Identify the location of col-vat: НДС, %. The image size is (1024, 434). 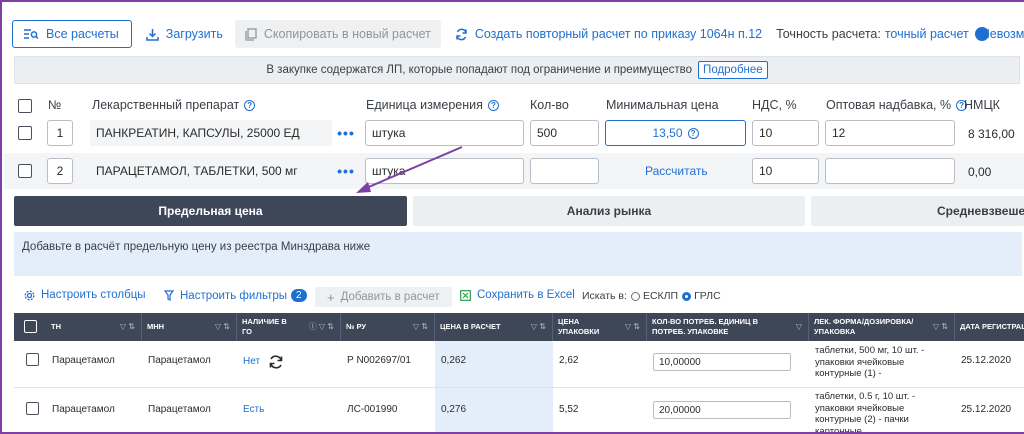
(774, 105).